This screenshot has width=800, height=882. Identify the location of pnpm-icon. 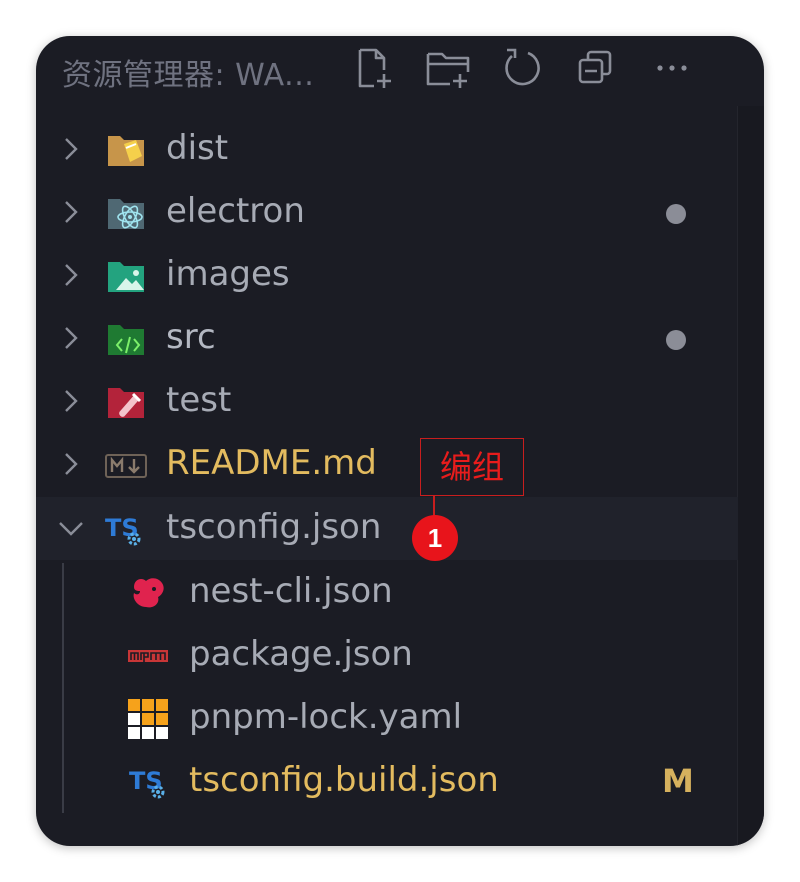
(148, 719).